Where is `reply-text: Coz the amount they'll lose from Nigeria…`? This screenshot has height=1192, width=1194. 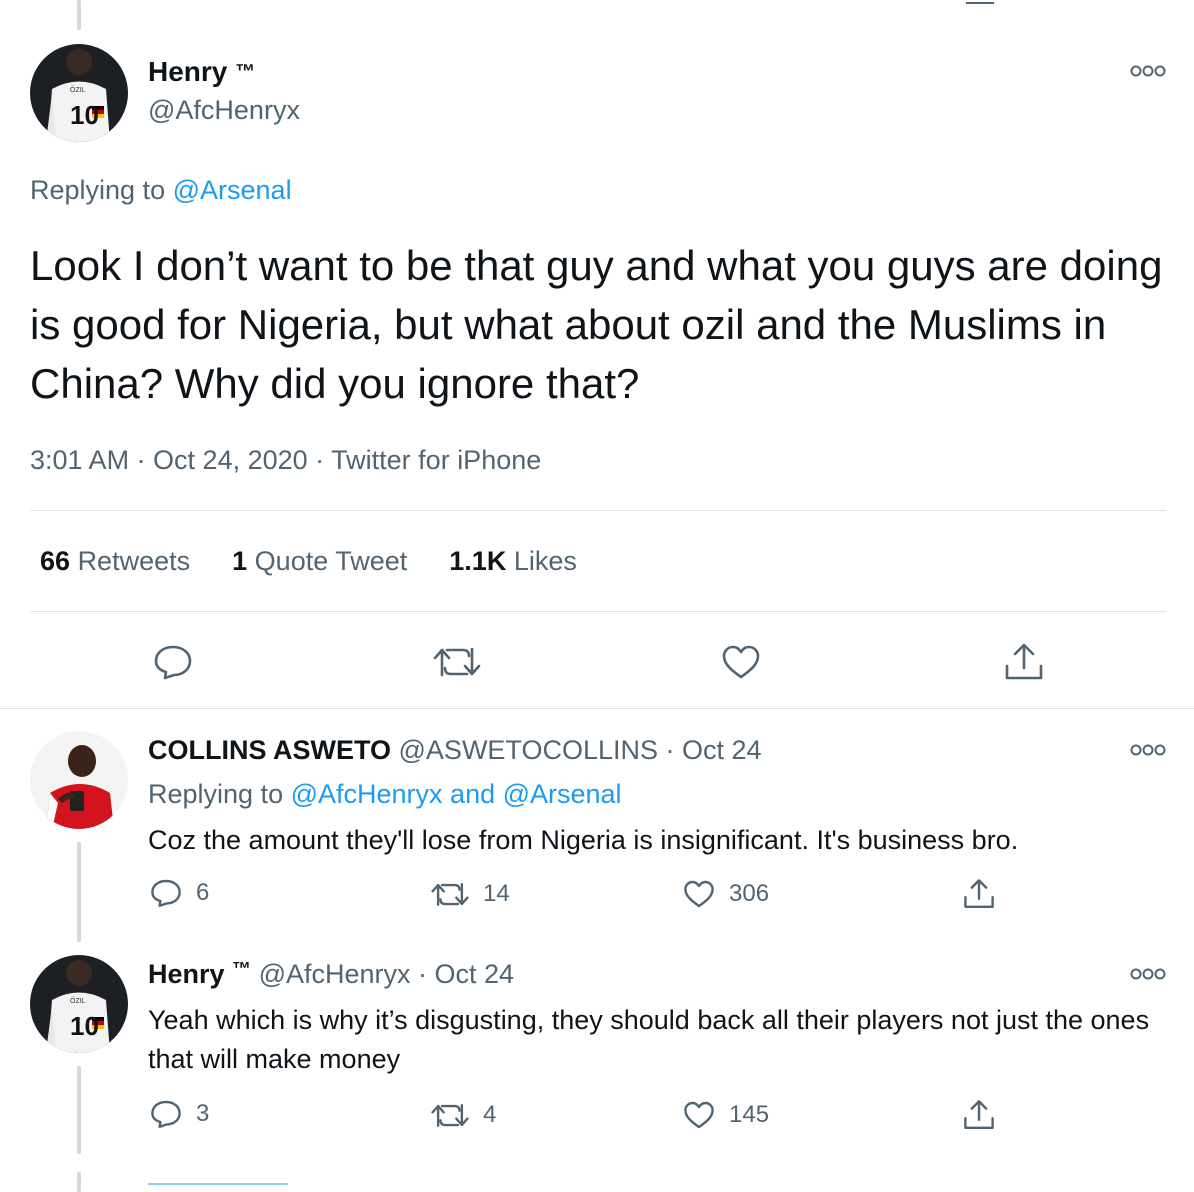
reply-text: Coz the amount they'll lose from Nigeria… is located at coordinates (583, 840).